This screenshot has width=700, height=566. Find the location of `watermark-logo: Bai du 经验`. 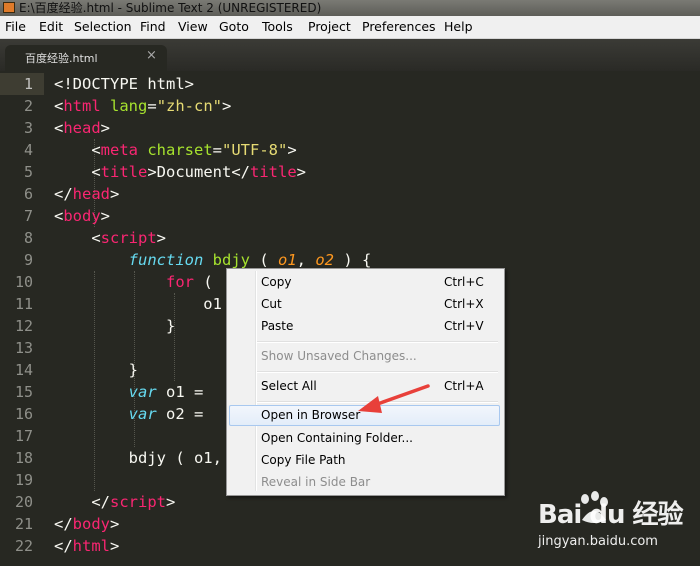

watermark-logo: Bai du 经验 is located at coordinates (610, 515).